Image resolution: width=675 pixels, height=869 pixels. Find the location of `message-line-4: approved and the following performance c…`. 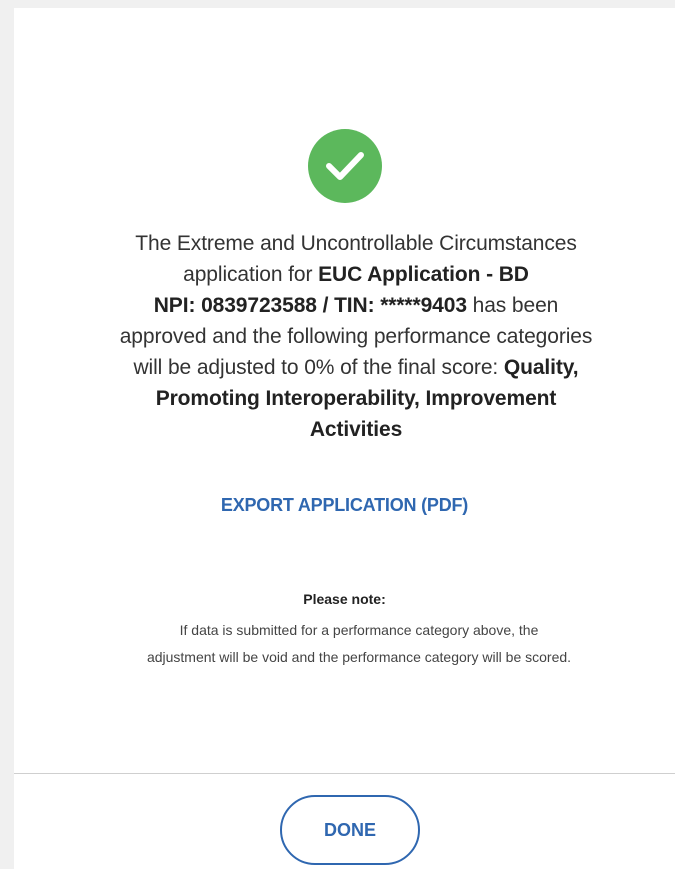

message-line-4: approved and the following performance c… is located at coordinates (356, 336).